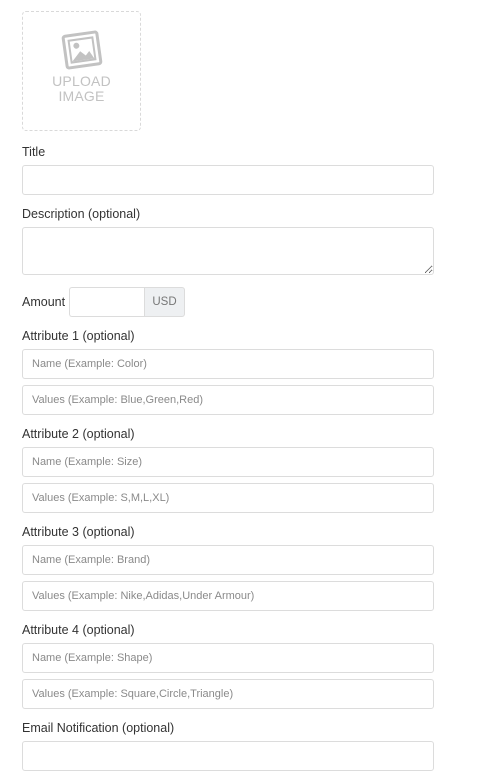 Image resolution: width=479 pixels, height=776 pixels. Describe the element at coordinates (228, 180) in the screenshot. I see `title-input` at that location.